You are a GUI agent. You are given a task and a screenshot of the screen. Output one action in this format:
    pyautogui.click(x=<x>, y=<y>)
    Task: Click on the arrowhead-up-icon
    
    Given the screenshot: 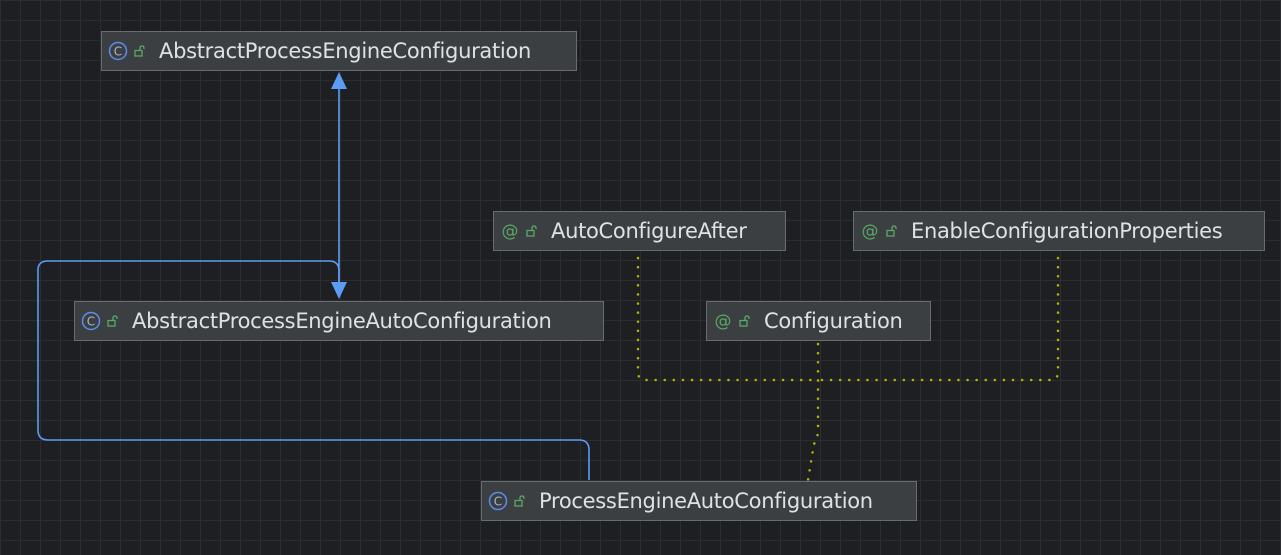 What is the action you would take?
    pyautogui.click(x=339, y=80)
    